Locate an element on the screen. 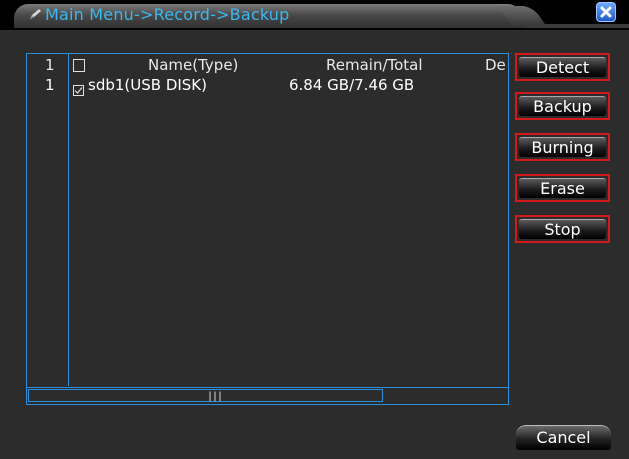  column-divider is located at coordinates (68, 220).